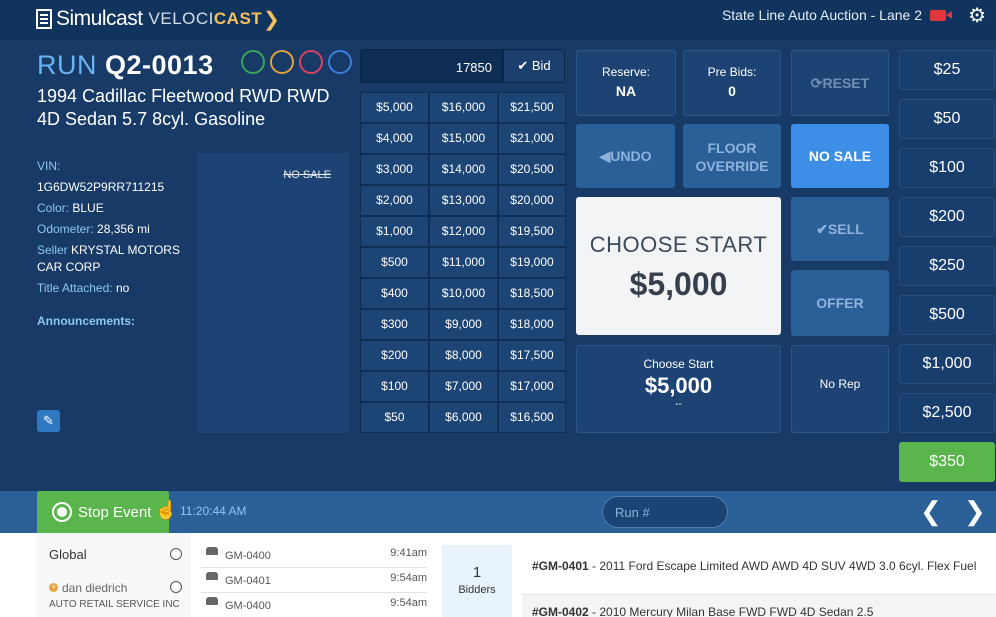 The width and height of the screenshot is (996, 617). Describe the element at coordinates (532, 262) in the screenshot. I see `amount-button: $19,000` at that location.